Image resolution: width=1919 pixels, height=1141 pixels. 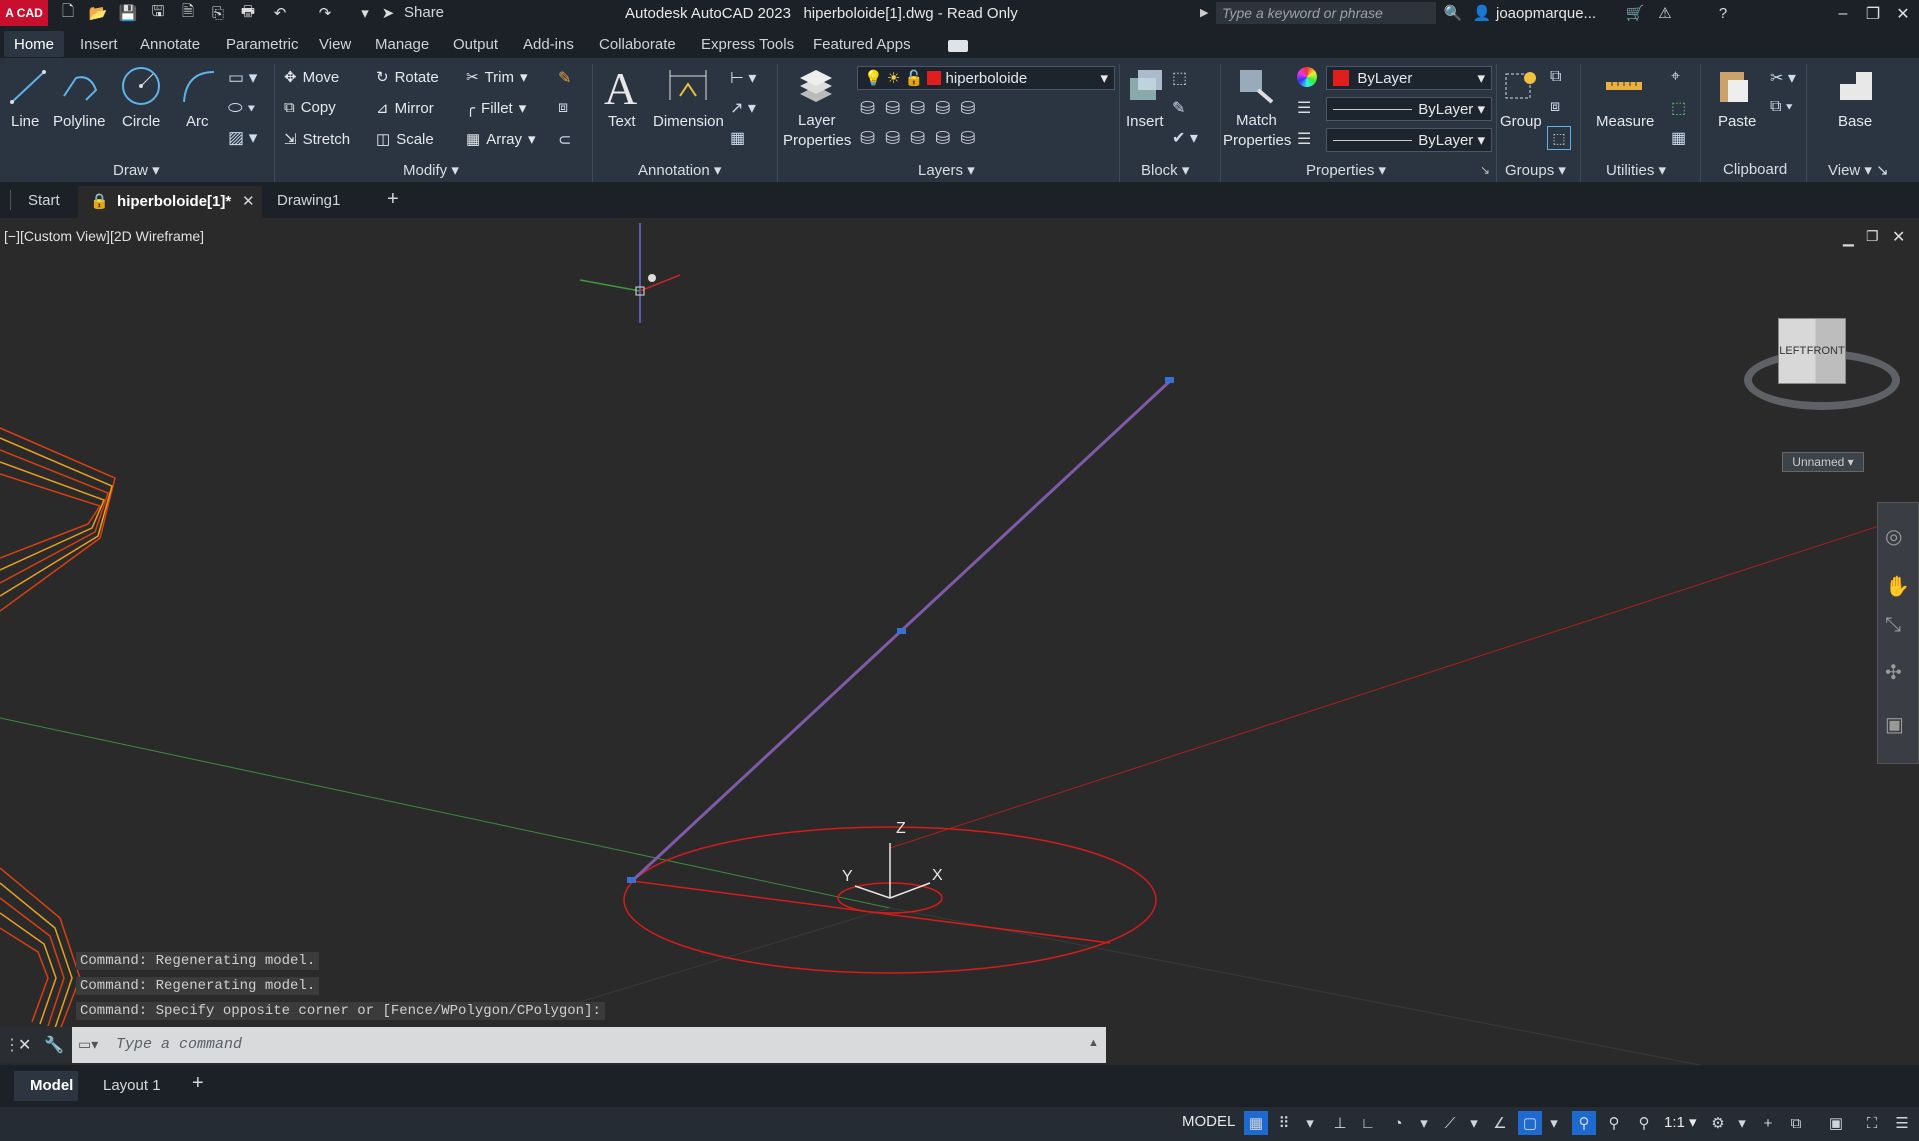 I want to click on object-snap-icon: ▢, so click(x=1530, y=1123).